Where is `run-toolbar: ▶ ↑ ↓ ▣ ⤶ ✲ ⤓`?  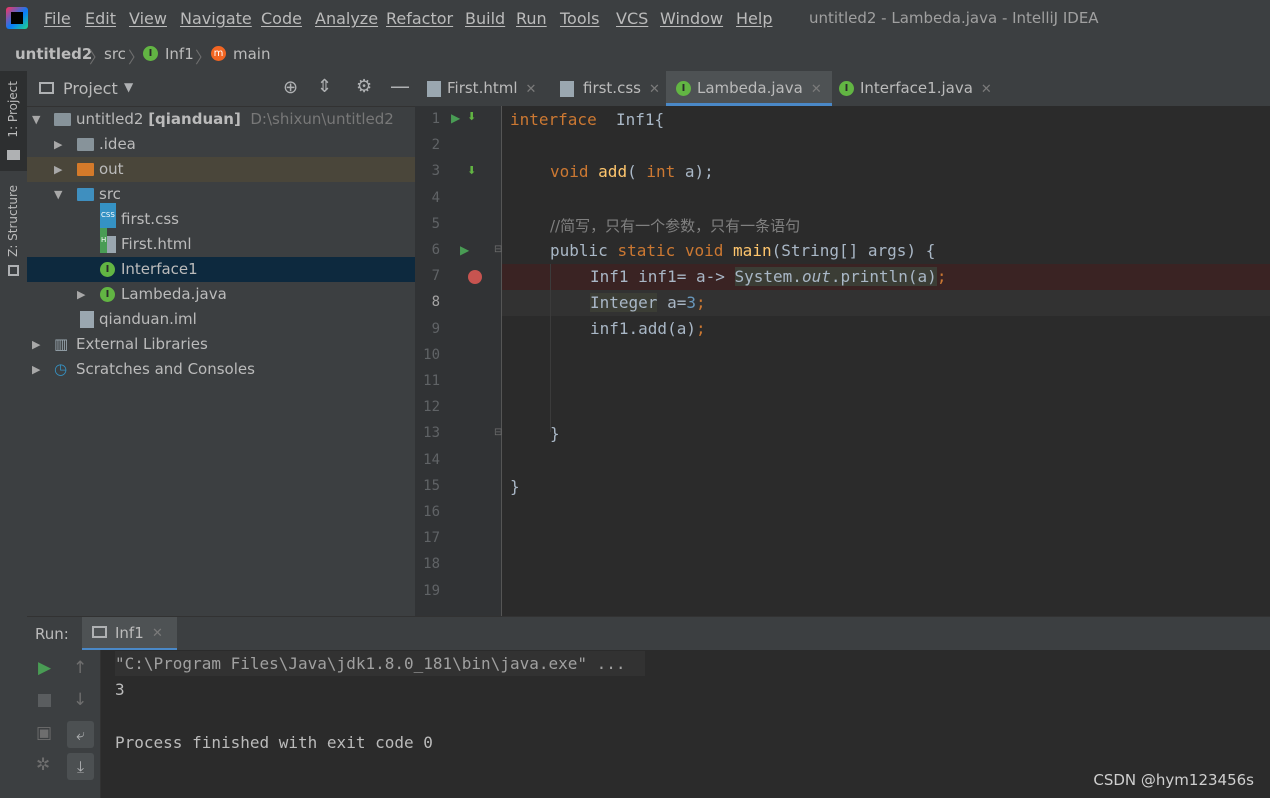
run-toolbar: ▶ ↑ ↓ ▣ ⤶ ✲ ⤓ is located at coordinates (64, 724).